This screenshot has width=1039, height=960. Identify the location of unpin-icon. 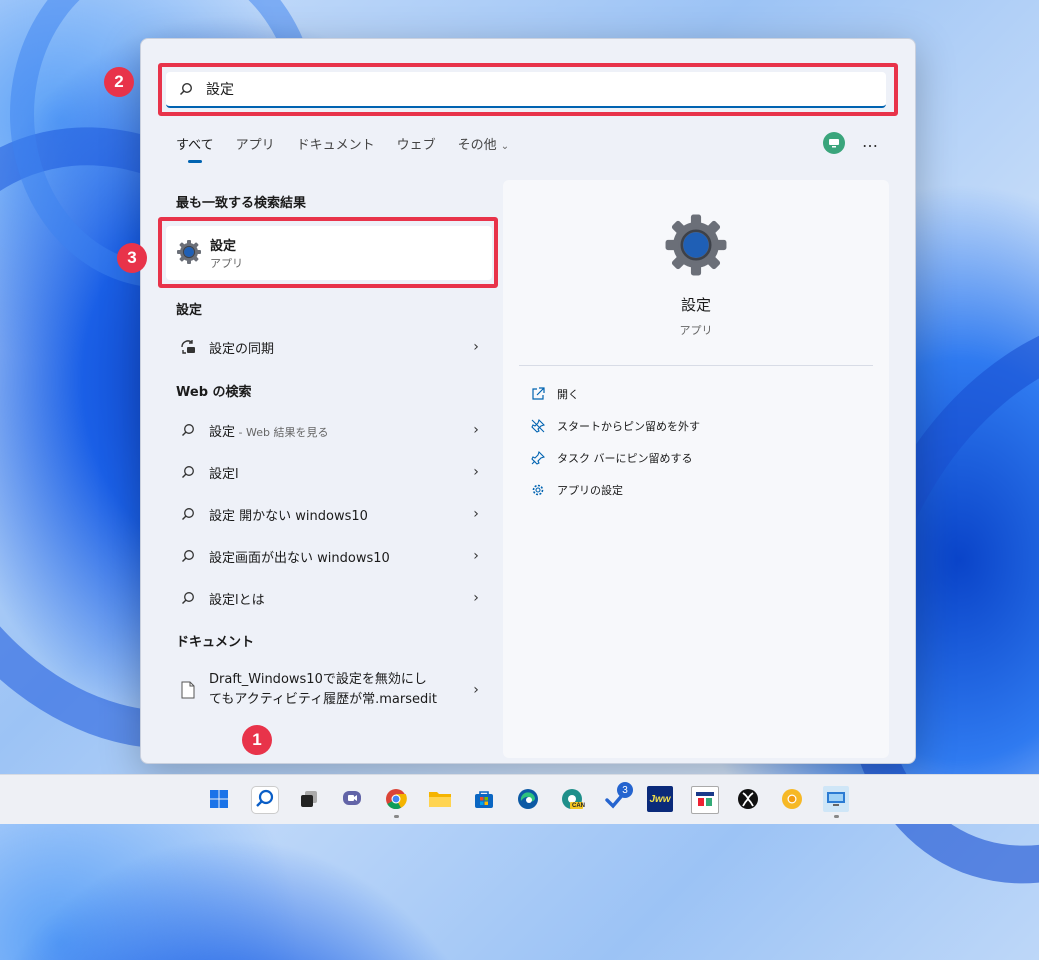
(538, 426).